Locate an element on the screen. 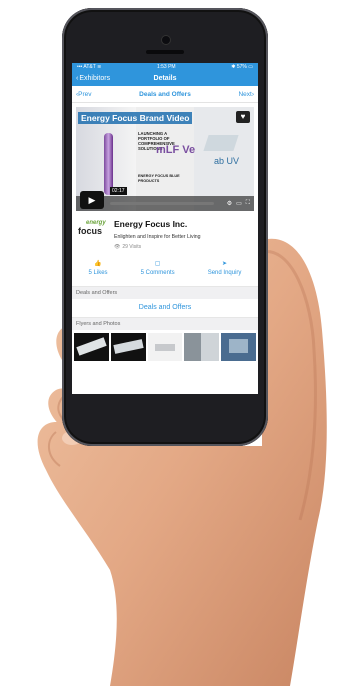 Image resolution: width=354 pixels, height=686 pixels. comment-icon: ▢ is located at coordinates (157, 264).